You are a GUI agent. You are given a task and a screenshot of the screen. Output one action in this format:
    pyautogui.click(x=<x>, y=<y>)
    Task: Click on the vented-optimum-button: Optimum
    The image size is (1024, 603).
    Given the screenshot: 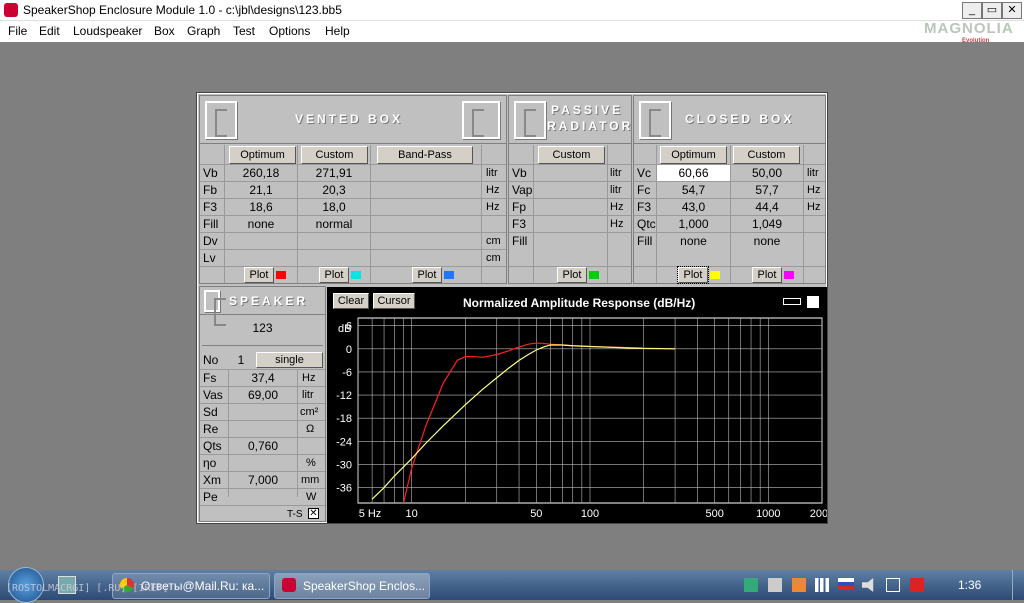 What is the action you would take?
    pyautogui.click(x=262, y=155)
    